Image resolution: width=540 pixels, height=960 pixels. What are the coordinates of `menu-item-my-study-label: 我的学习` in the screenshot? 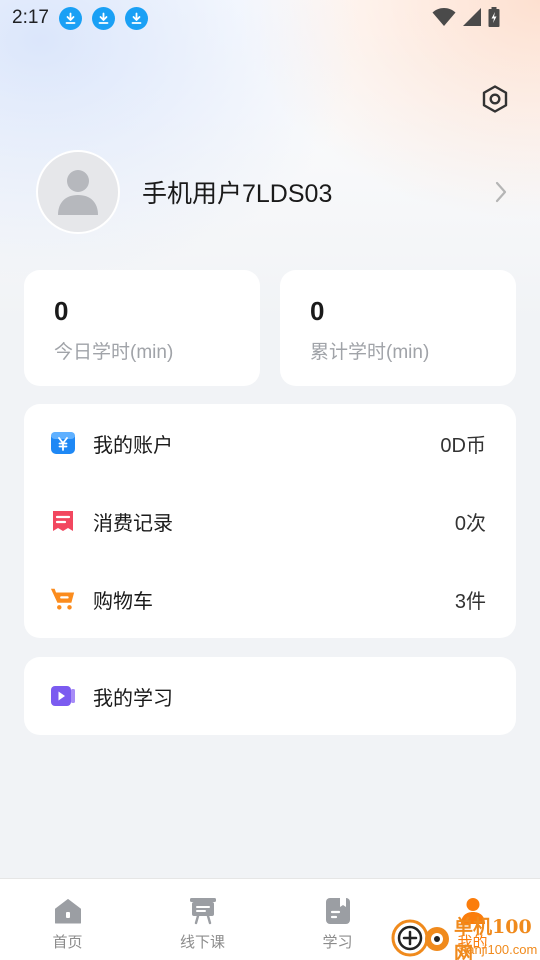 It's located at (133, 698).